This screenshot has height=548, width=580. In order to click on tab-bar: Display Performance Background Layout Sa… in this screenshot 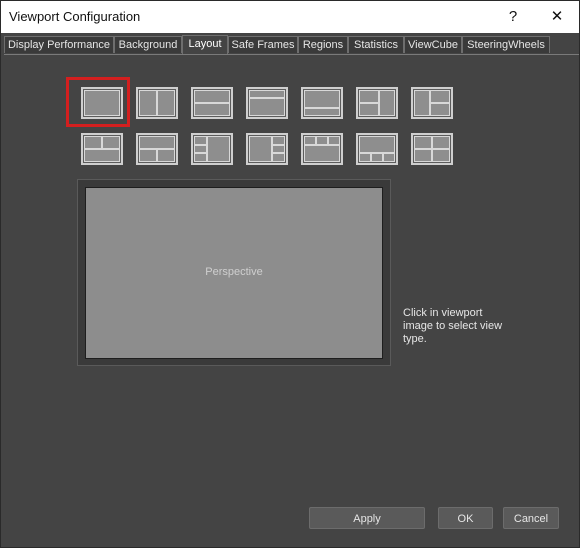, I will do `click(291, 45)`.